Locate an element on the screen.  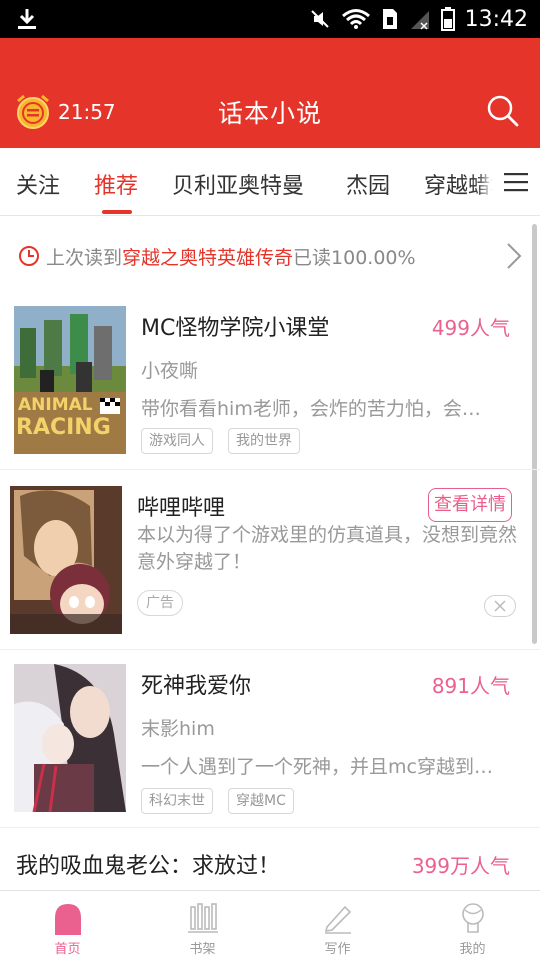
mute-icon is located at coordinates (319, 19).